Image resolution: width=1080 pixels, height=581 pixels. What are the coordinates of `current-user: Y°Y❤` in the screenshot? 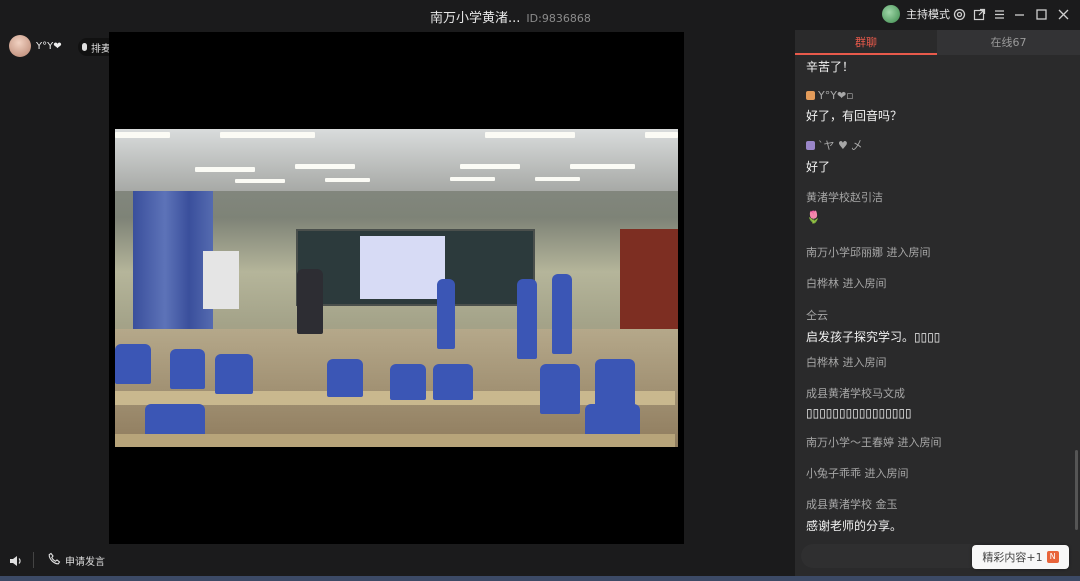 It's located at (35, 46).